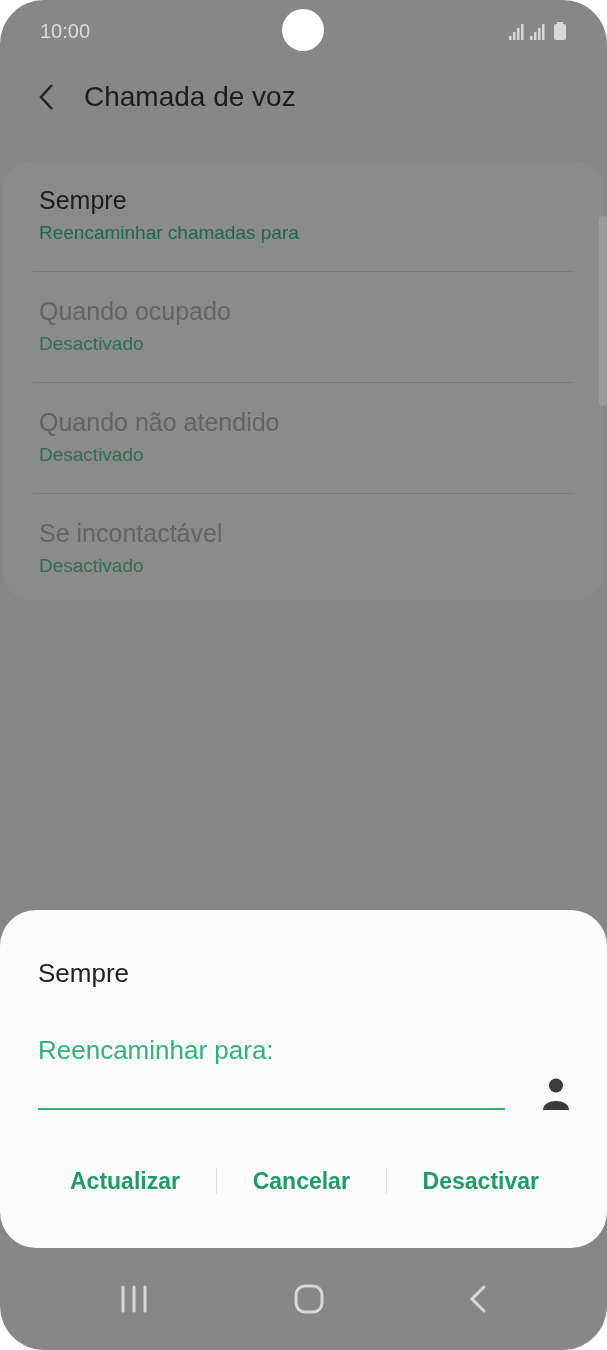 The image size is (607, 1350). I want to click on dialog-button: Cancelar, so click(301, 1181).